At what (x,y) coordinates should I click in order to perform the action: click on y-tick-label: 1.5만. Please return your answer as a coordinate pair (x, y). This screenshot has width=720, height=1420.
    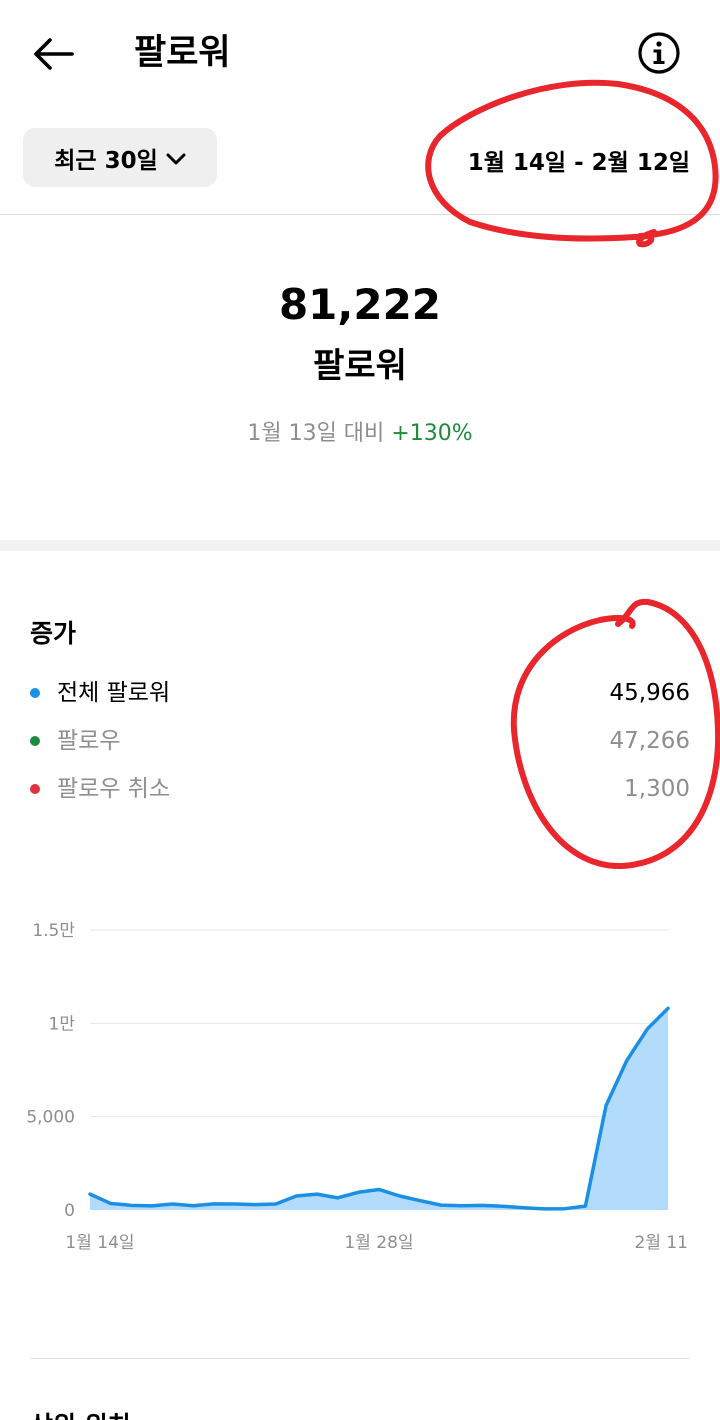
    Looking at the image, I should click on (53, 931).